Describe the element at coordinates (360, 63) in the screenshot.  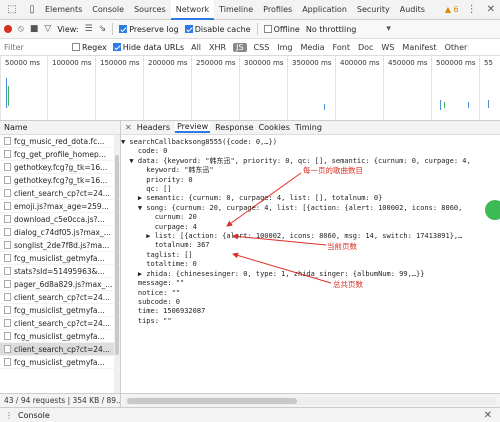
I see `tick-label: 400000 ms` at that location.